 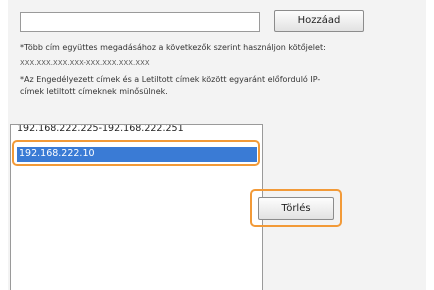 I want to click on list-item-selected: 192.168.222.10, so click(x=137, y=154).